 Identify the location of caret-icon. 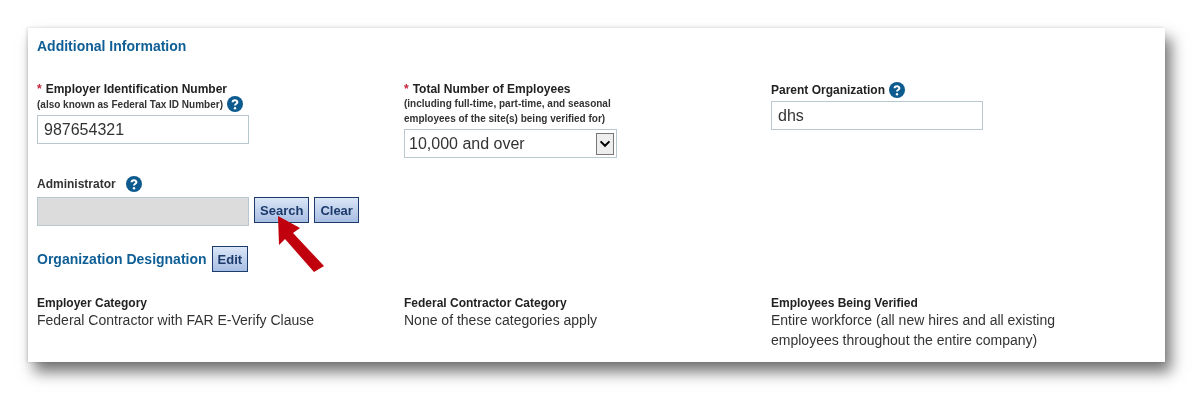
(605, 143).